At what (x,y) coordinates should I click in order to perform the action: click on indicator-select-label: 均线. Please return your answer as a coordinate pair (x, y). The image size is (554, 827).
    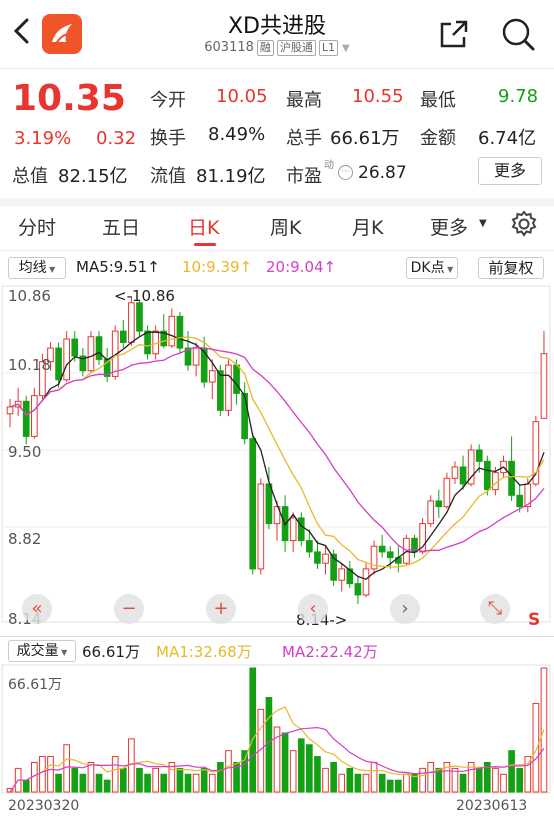
    Looking at the image, I should click on (32, 268).